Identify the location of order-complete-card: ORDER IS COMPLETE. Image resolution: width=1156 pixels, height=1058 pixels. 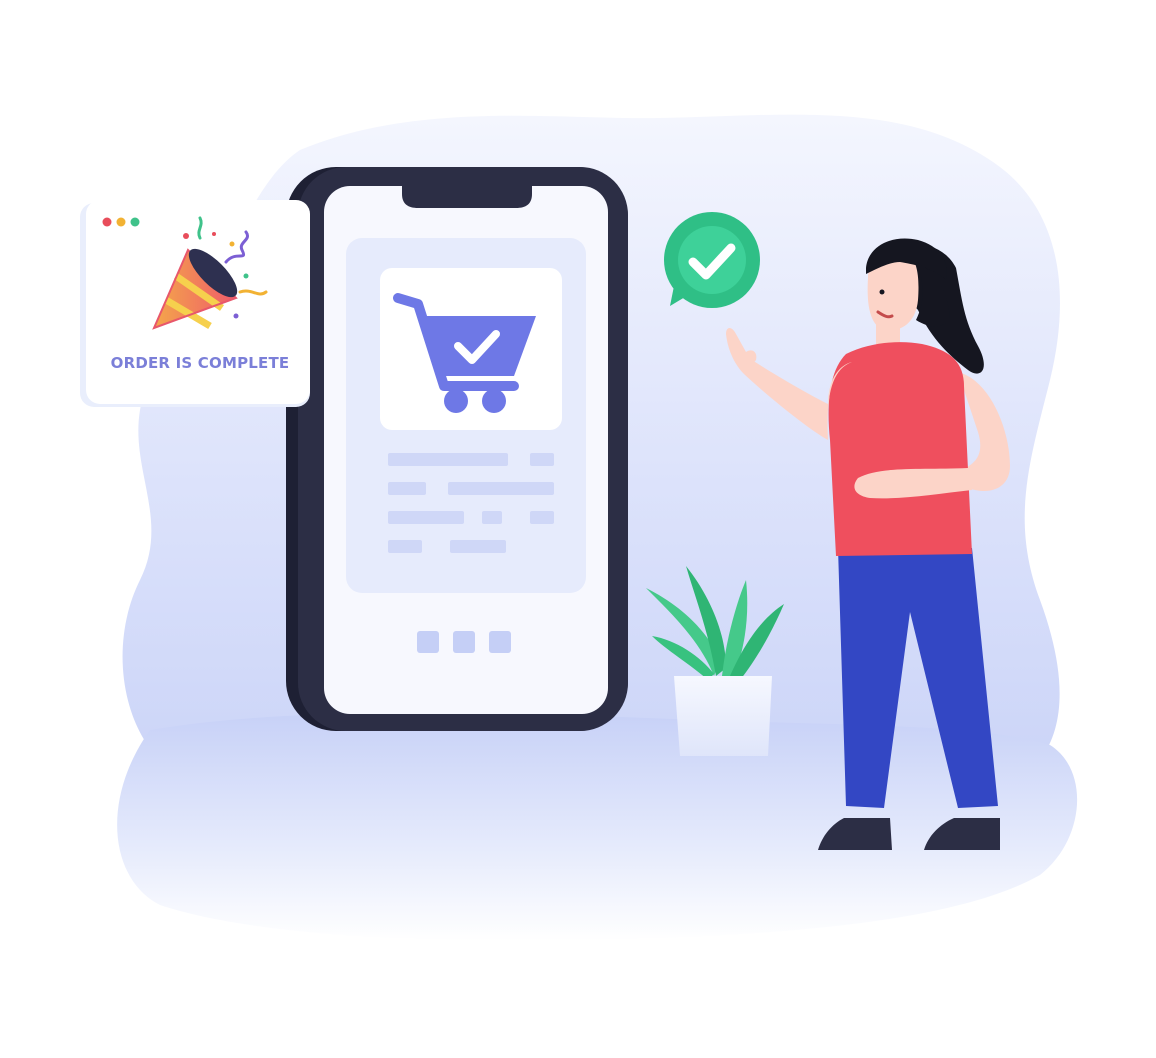
(195, 303).